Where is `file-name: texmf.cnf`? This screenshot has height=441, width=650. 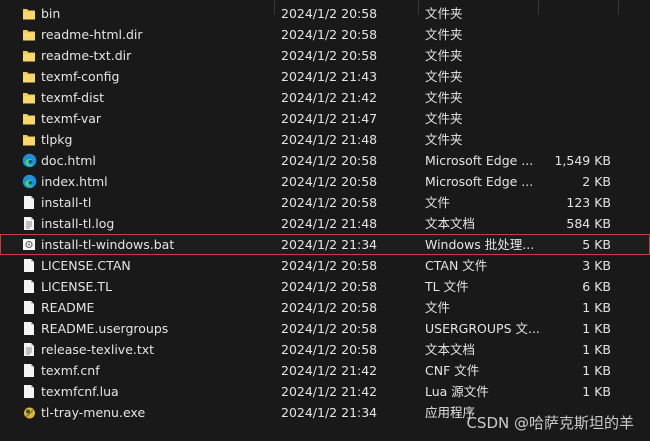
file-name: texmf.cnf is located at coordinates (70, 370).